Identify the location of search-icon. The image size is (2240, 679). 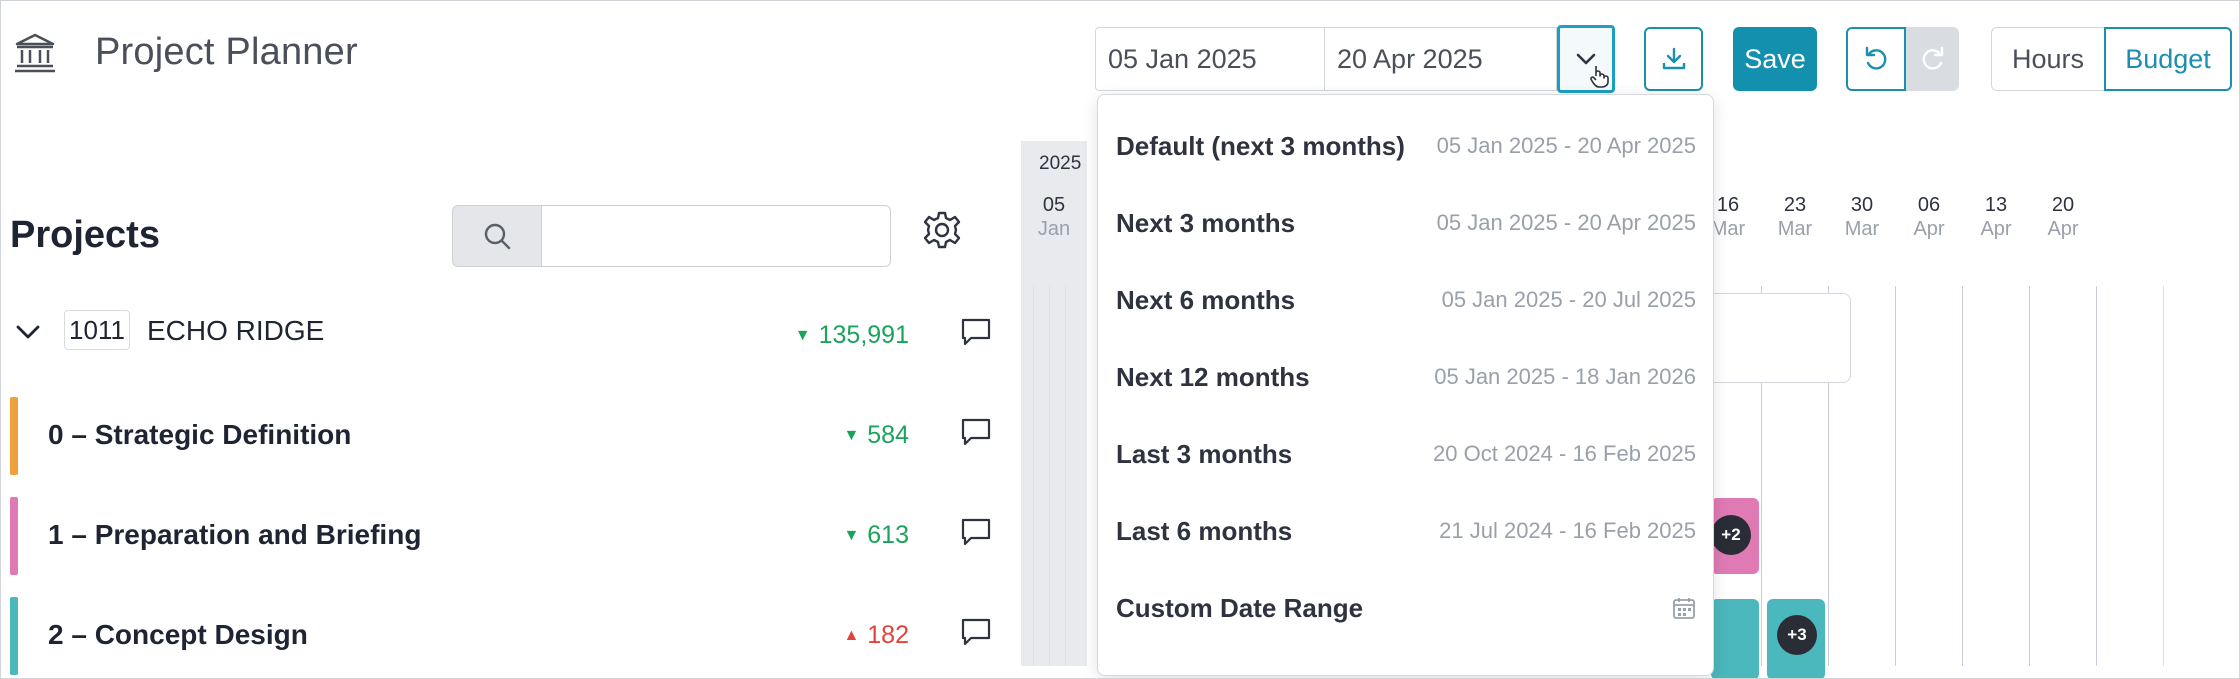
(497, 236).